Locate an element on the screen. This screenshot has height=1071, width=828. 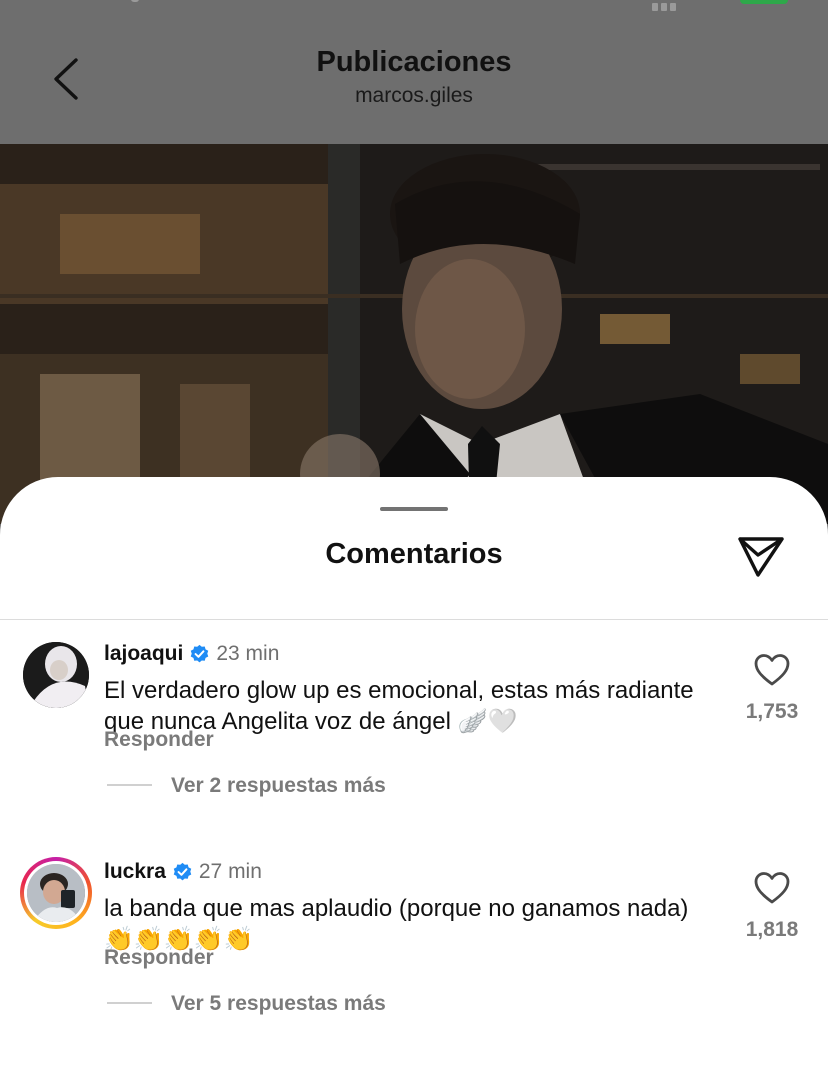
comment-time: 27 min is located at coordinates (230, 871).